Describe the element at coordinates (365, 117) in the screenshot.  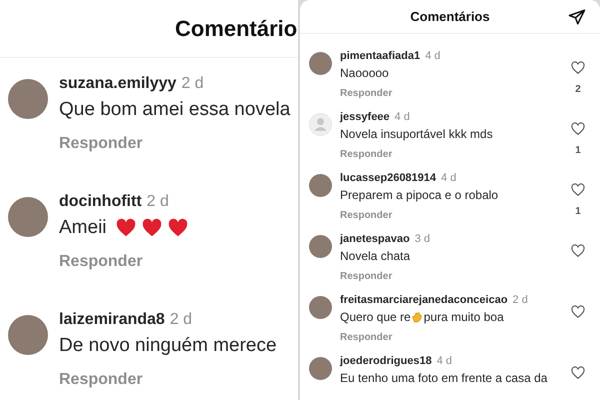
I see `username: jessyfeee` at that location.